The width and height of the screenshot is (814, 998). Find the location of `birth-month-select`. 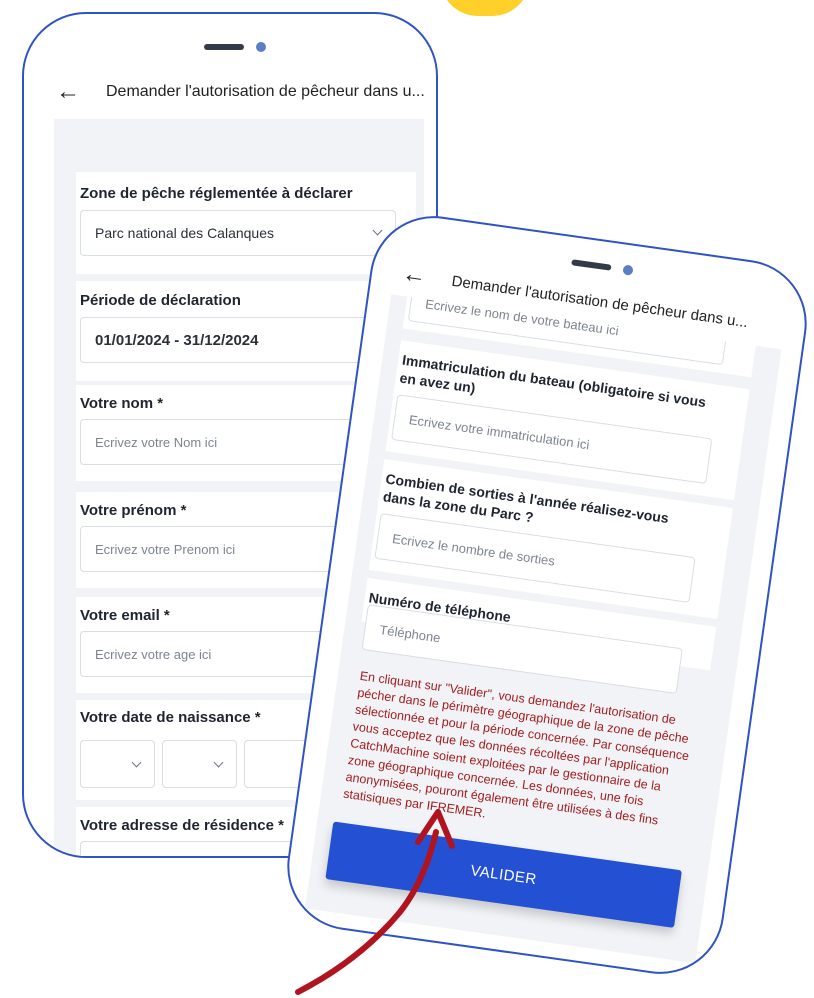

birth-month-select is located at coordinates (199, 764).